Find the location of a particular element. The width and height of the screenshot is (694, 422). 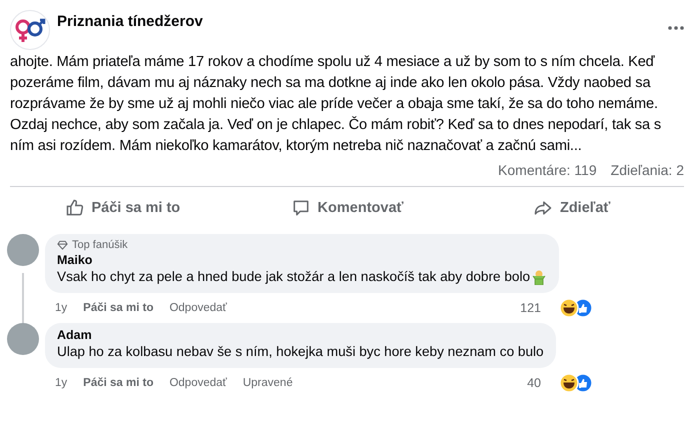

comment-button: Komentovať is located at coordinates (347, 208).